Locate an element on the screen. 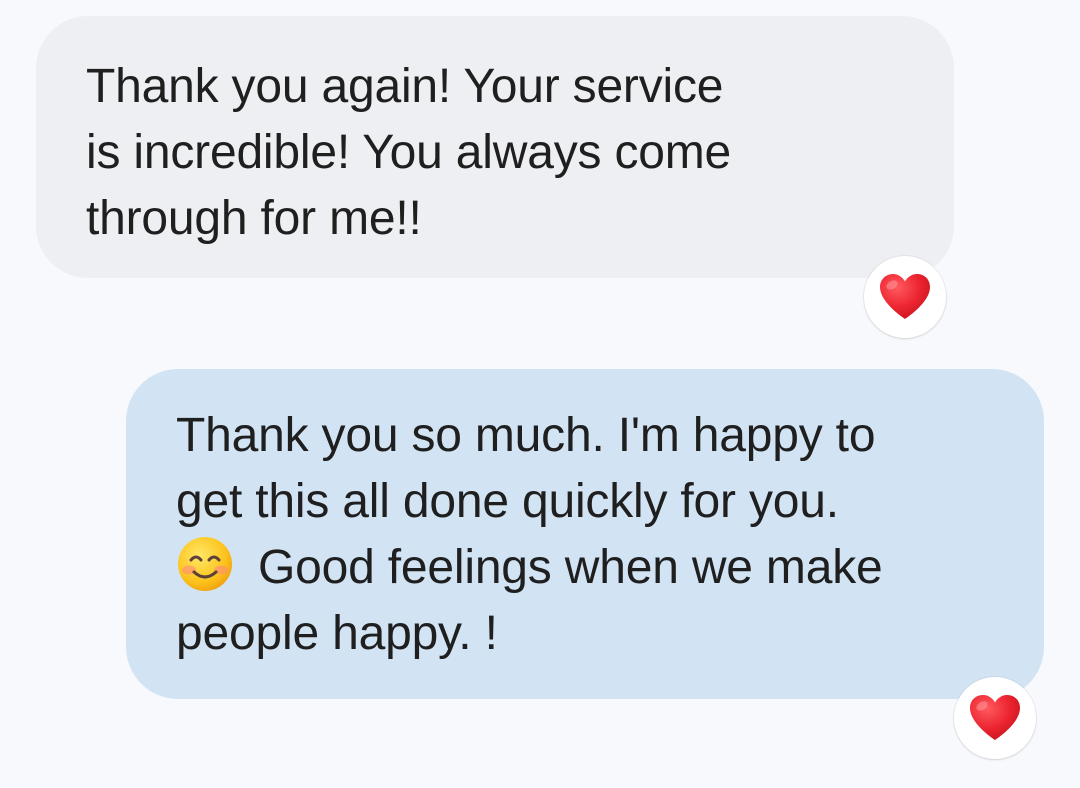 The height and width of the screenshot is (788, 1080). message-text-line: Thank you again! Your service is located at coordinates (405, 86).